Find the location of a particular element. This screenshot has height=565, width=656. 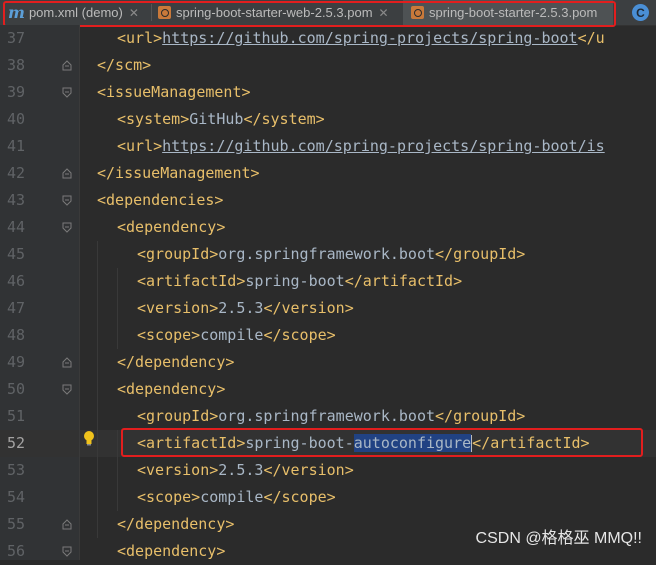

line-number: 37 is located at coordinates (15, 38).